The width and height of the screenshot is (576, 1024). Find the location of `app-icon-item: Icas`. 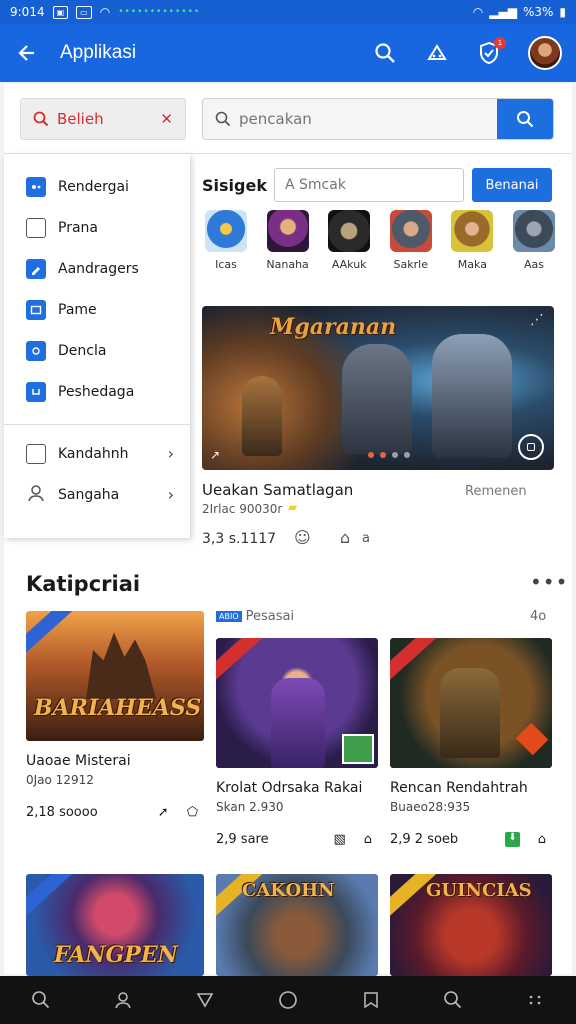

app-icon-item: Icas is located at coordinates (226, 244).